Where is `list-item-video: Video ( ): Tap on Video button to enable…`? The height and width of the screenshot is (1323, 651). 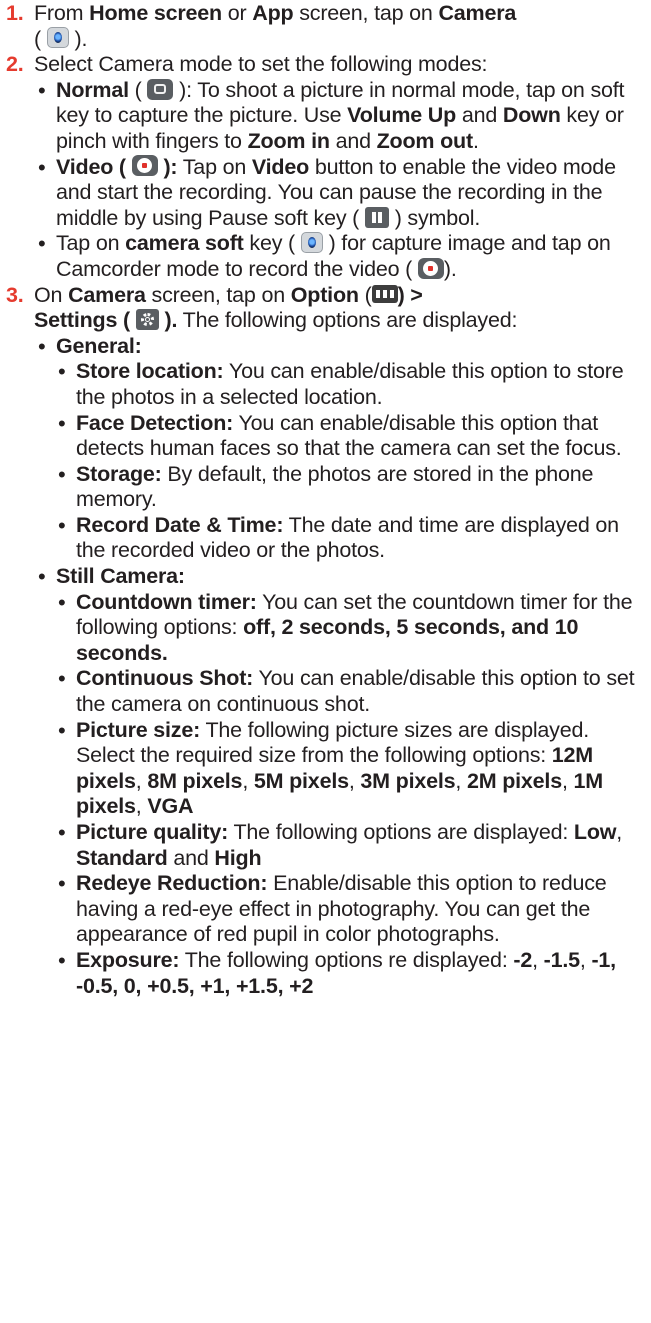 list-item-video: Video ( ): Tap on Video button to enable… is located at coordinates (338, 193).